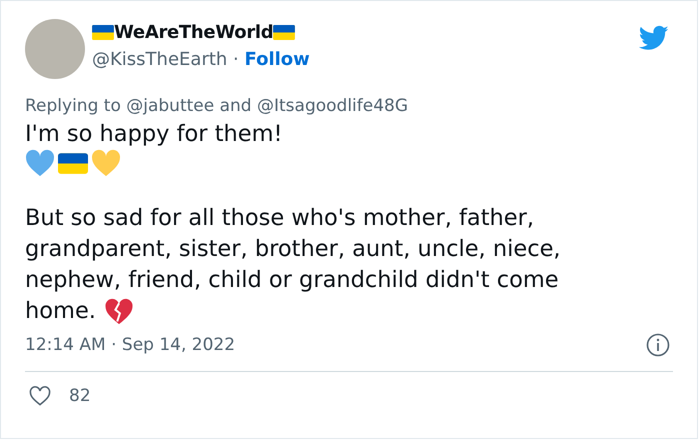 This screenshot has height=441, width=700. Describe the element at coordinates (60, 311) in the screenshot. I see `tweet-text: home.` at that location.